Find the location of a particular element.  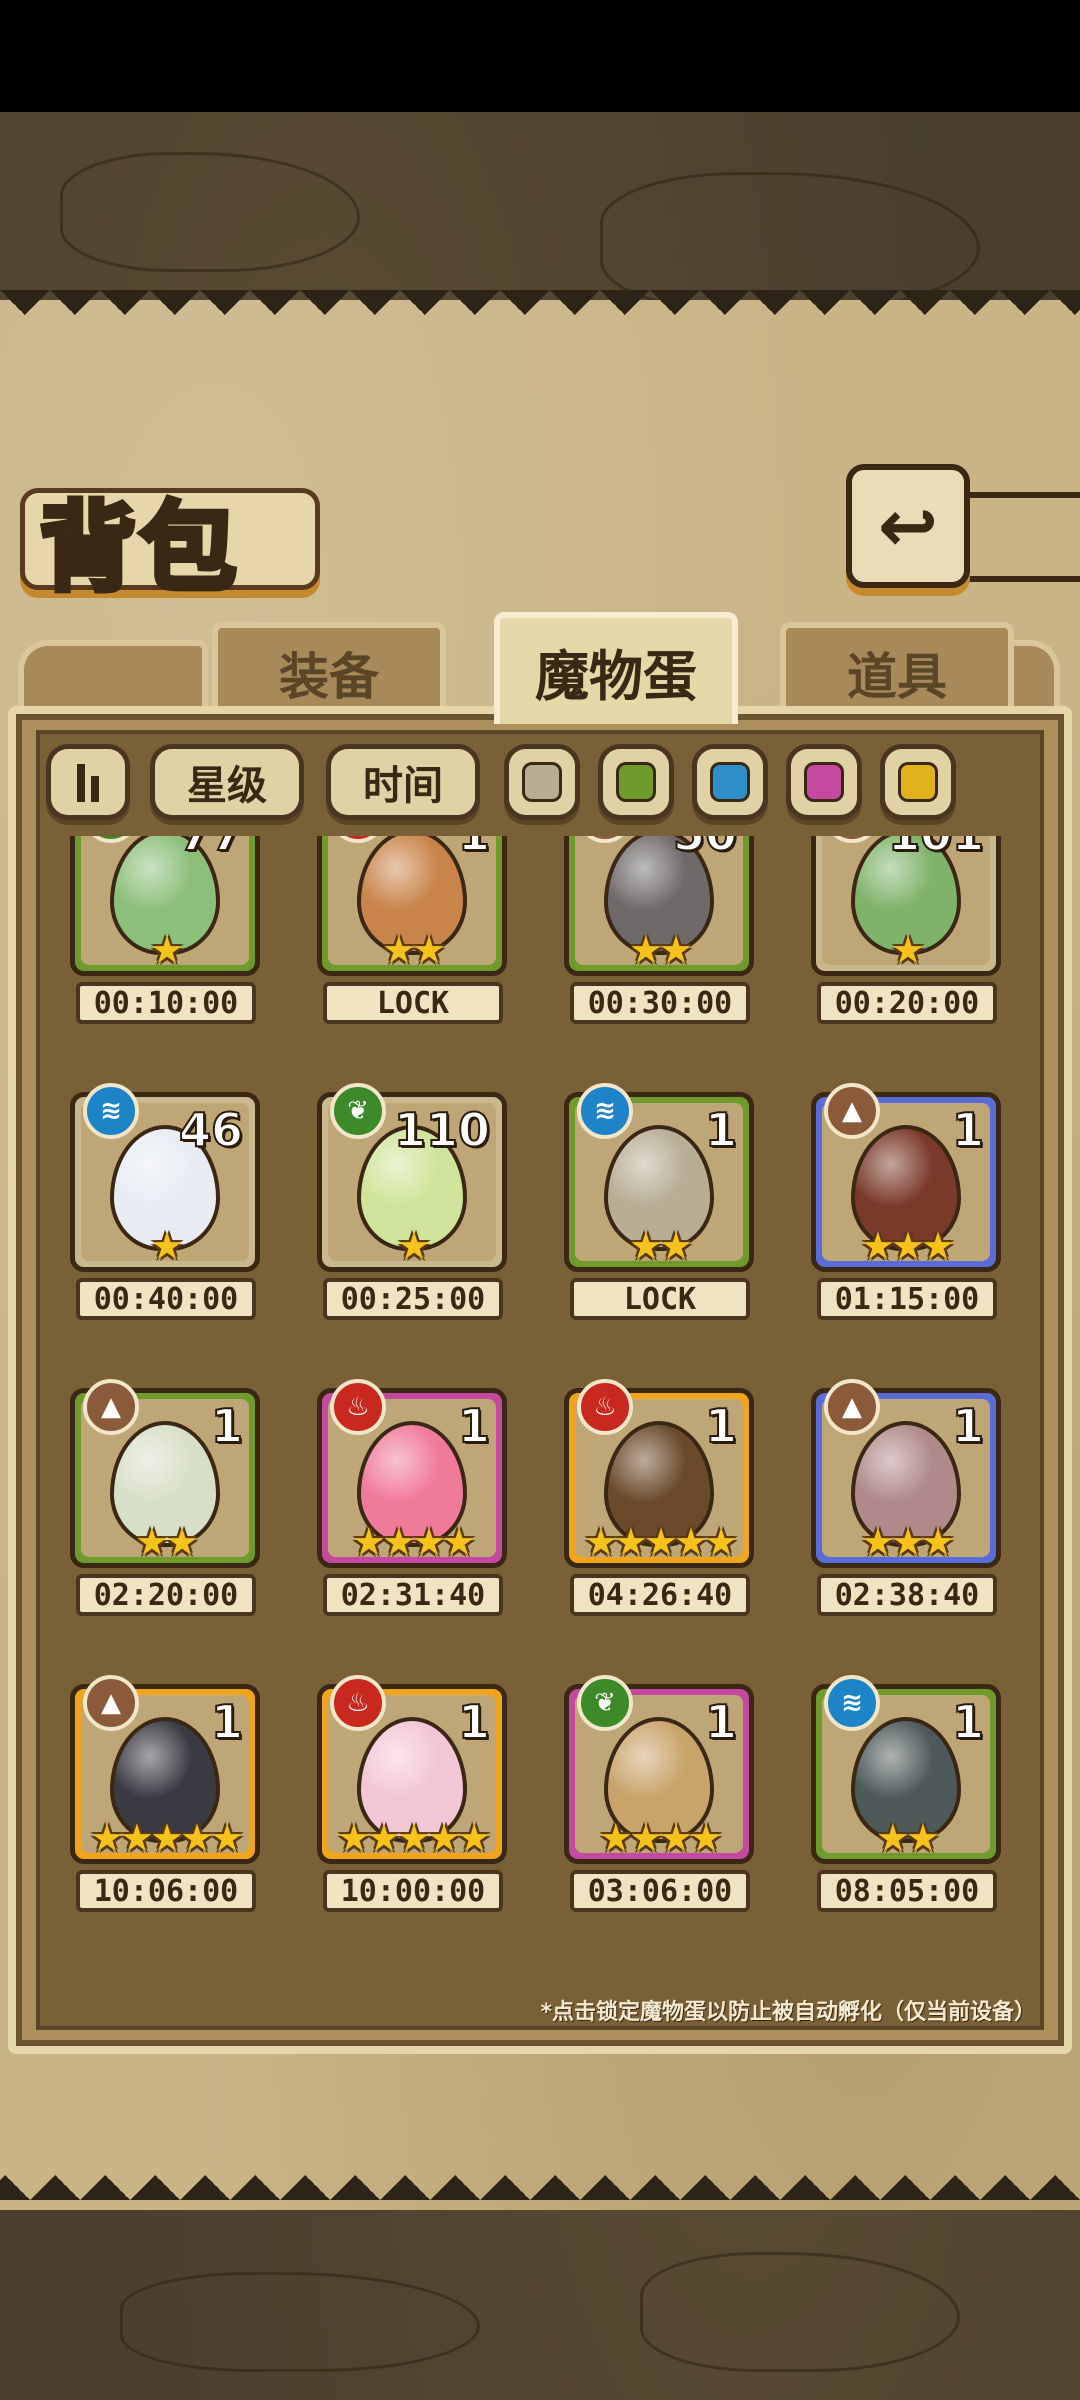

blue-swatch is located at coordinates (730, 782).